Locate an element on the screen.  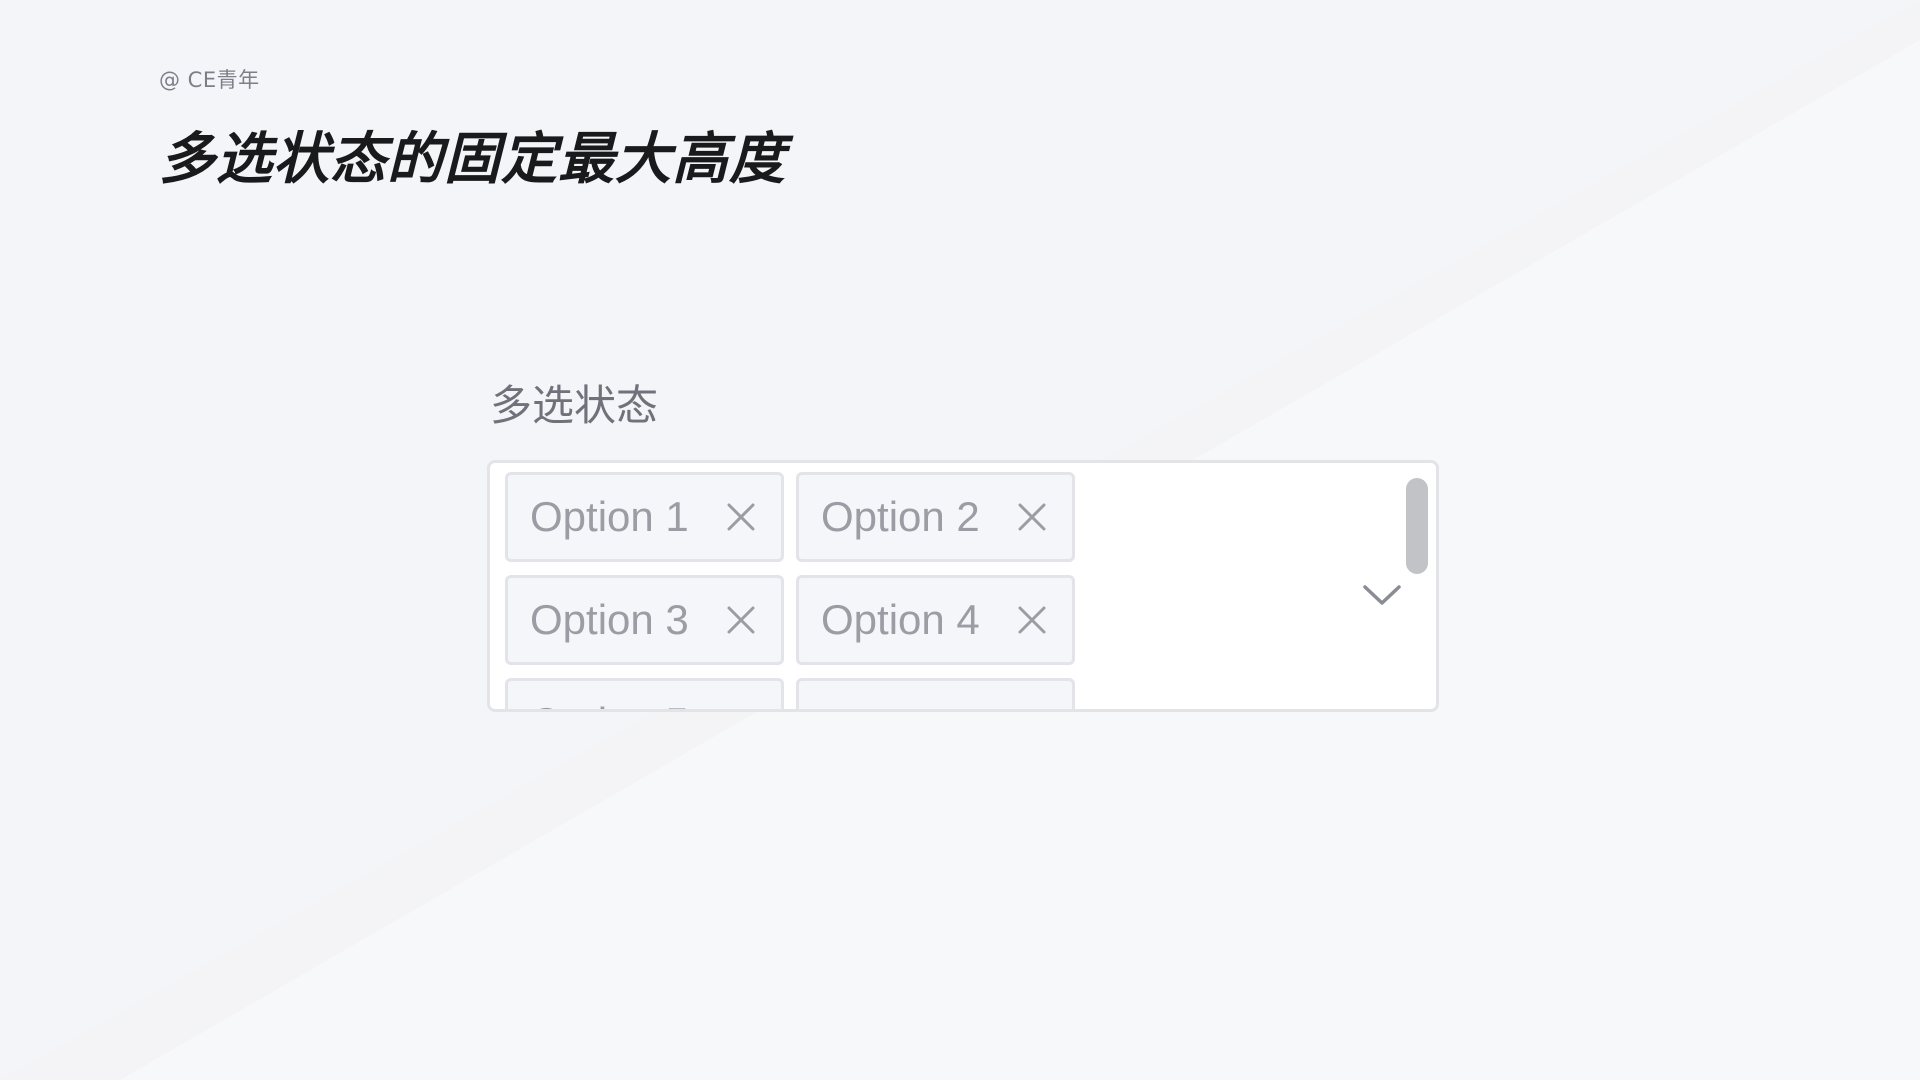
page-title: 多选状态的固定最大高度 is located at coordinates (472, 159).